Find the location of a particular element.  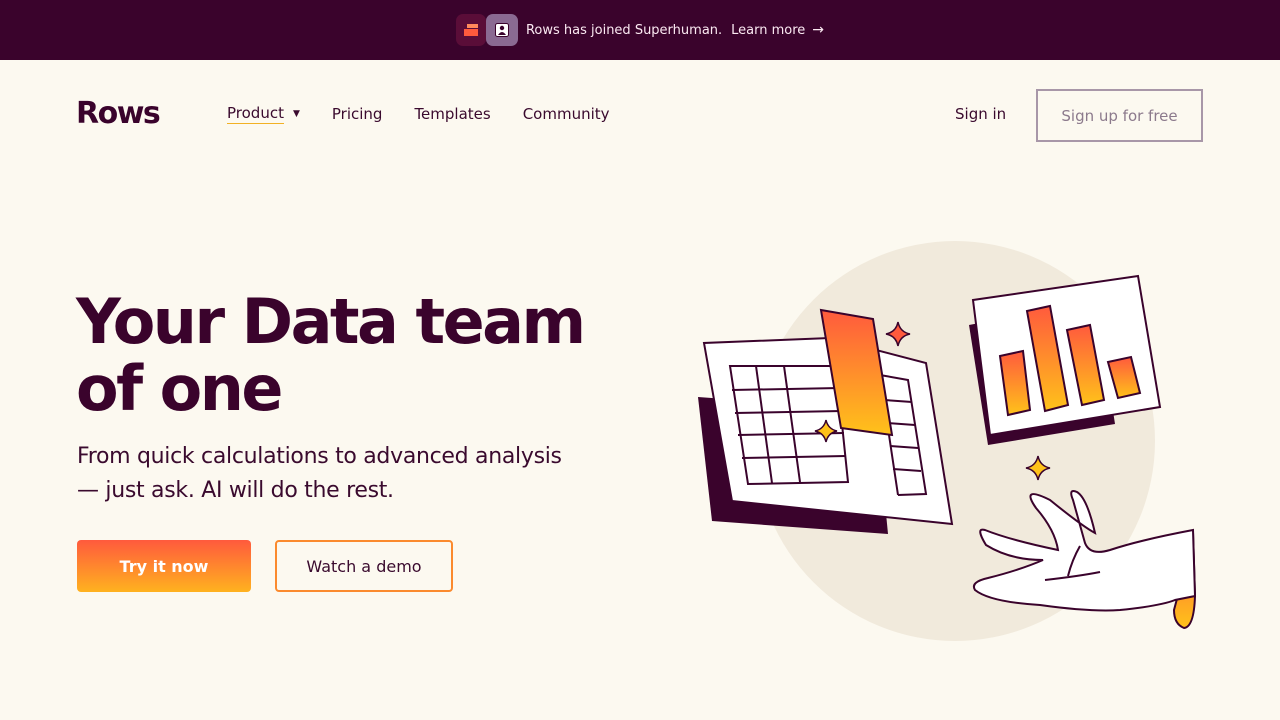

sign-up-button: Sign up for free is located at coordinates (1119, 115).